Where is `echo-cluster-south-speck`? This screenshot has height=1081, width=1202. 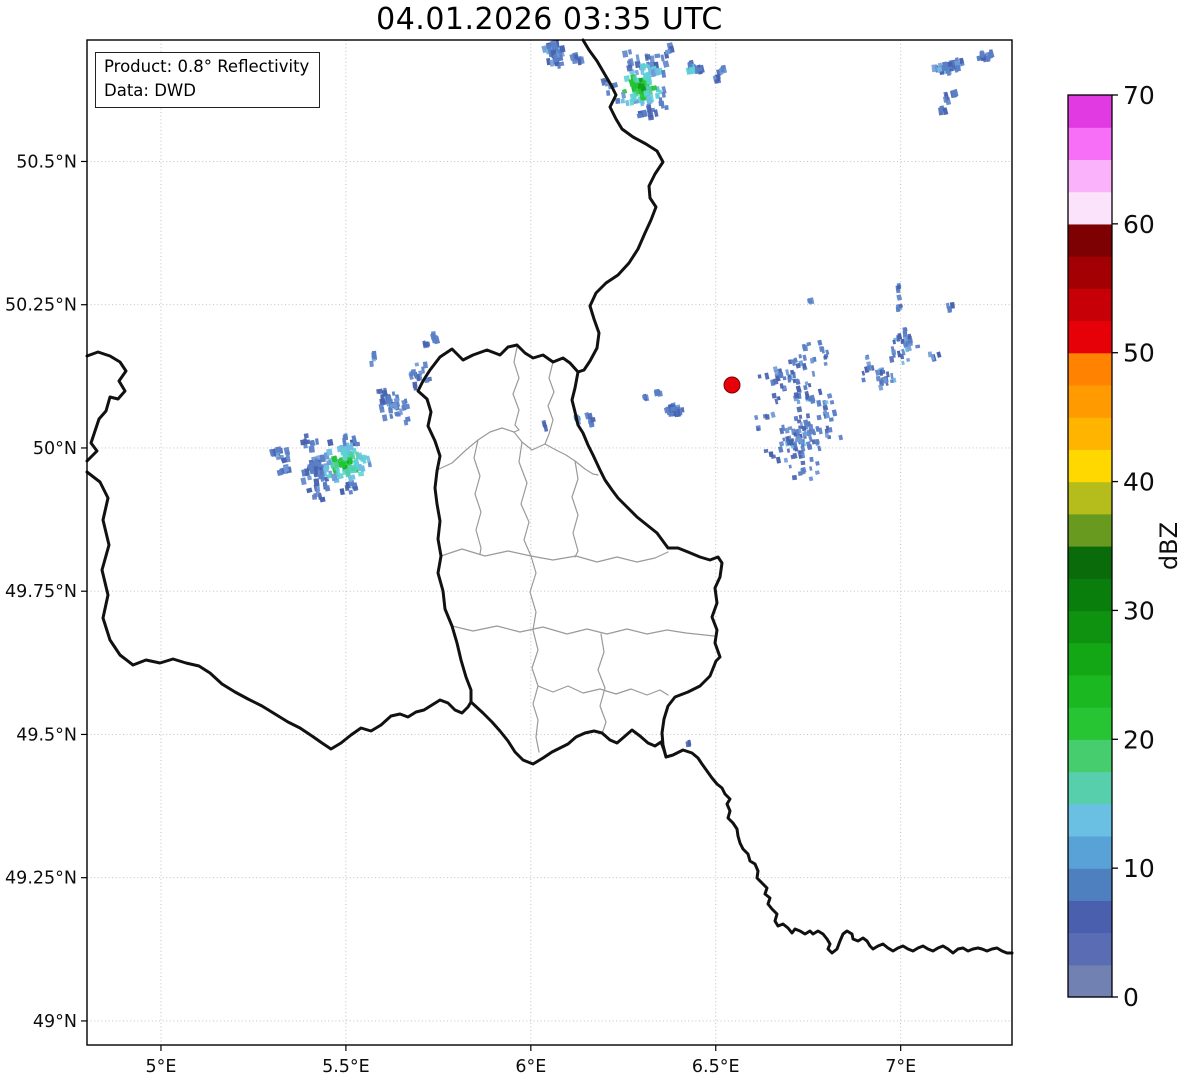 echo-cluster-south-speck is located at coordinates (688, 743).